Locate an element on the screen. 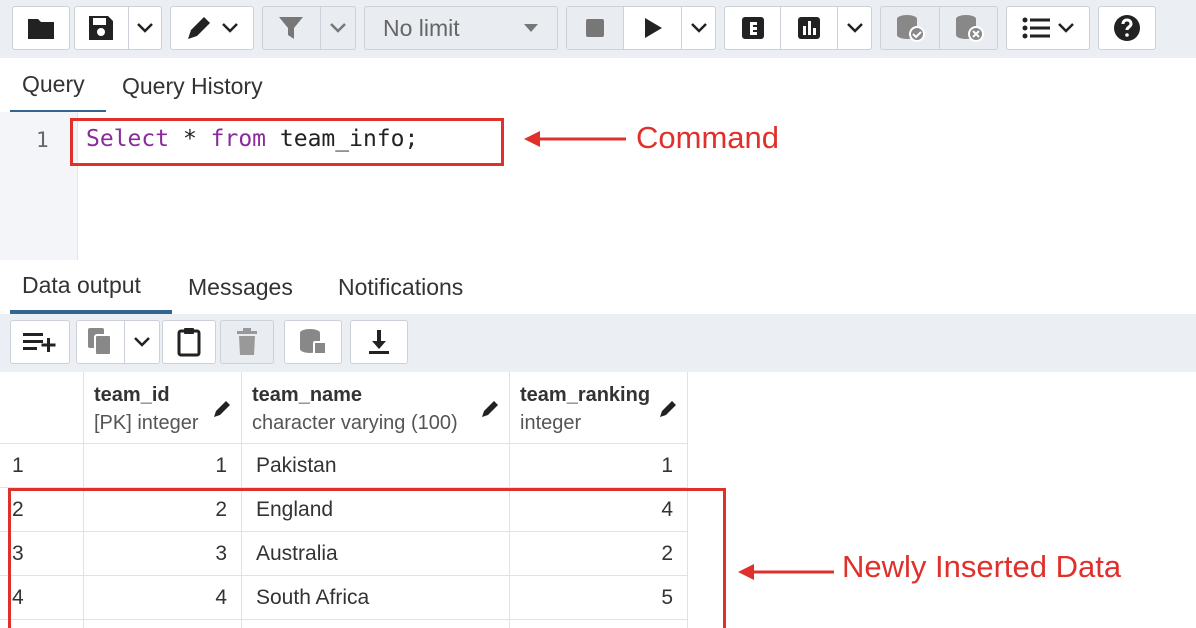  macros-icon is located at coordinates (1036, 28).